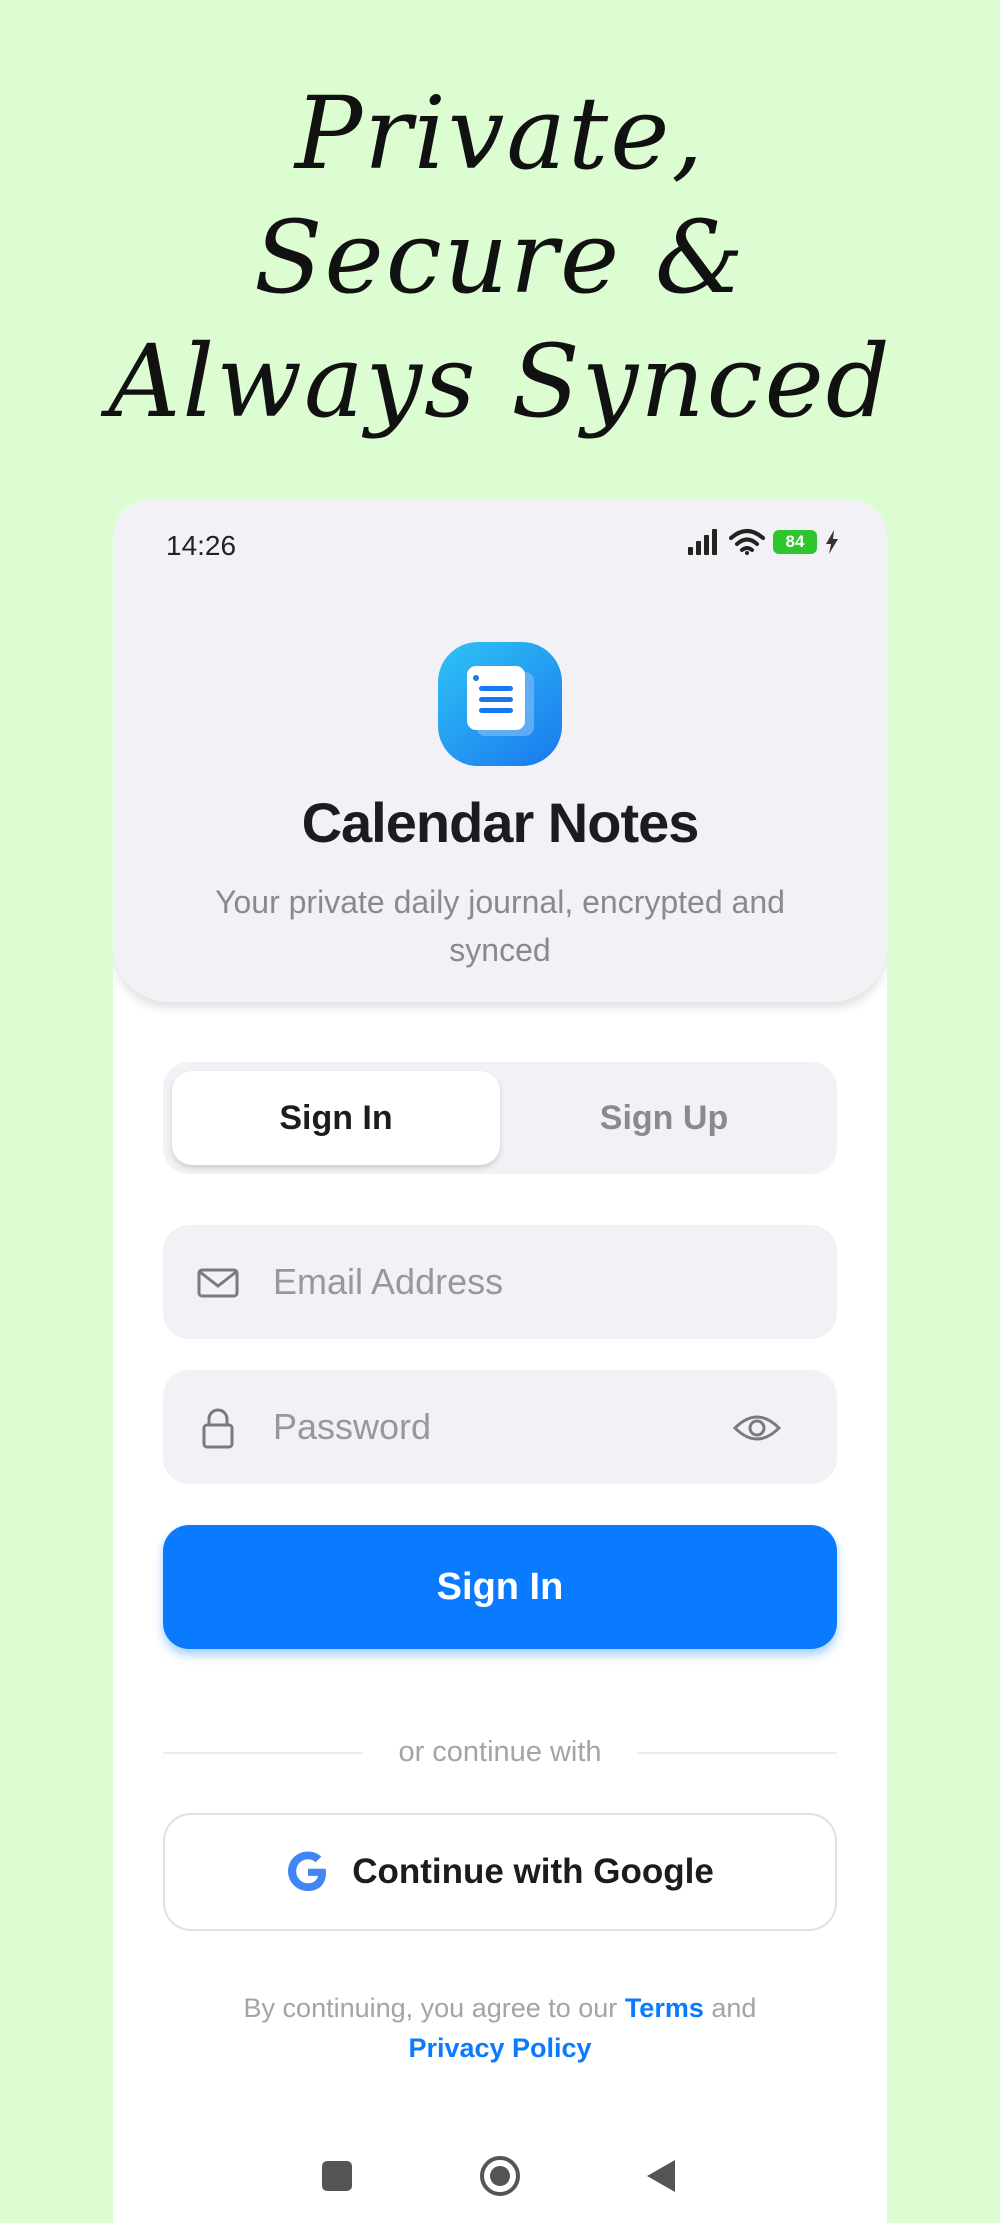 The width and height of the screenshot is (1000, 2223). Describe the element at coordinates (500, 1752) in the screenshot. I see `divider: or continue with` at that location.